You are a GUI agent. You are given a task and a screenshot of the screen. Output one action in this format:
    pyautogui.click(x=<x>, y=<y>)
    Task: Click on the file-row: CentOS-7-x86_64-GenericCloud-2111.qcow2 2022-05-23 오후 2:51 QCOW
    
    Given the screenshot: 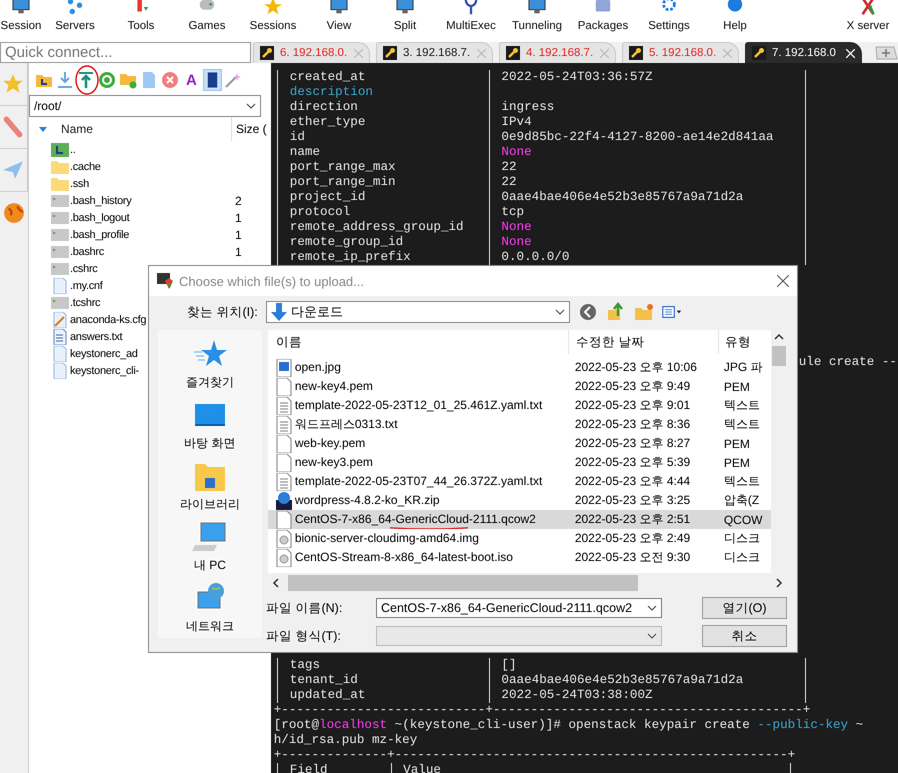 What is the action you would take?
    pyautogui.click(x=520, y=519)
    